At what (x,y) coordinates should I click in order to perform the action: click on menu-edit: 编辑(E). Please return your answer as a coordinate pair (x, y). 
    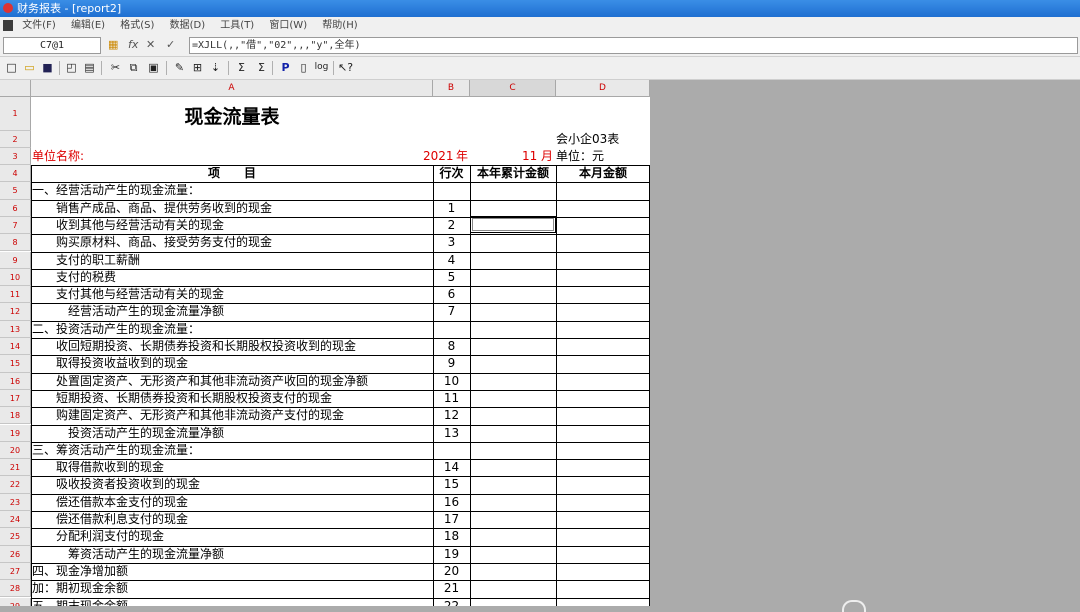
    Looking at the image, I should click on (88, 26).